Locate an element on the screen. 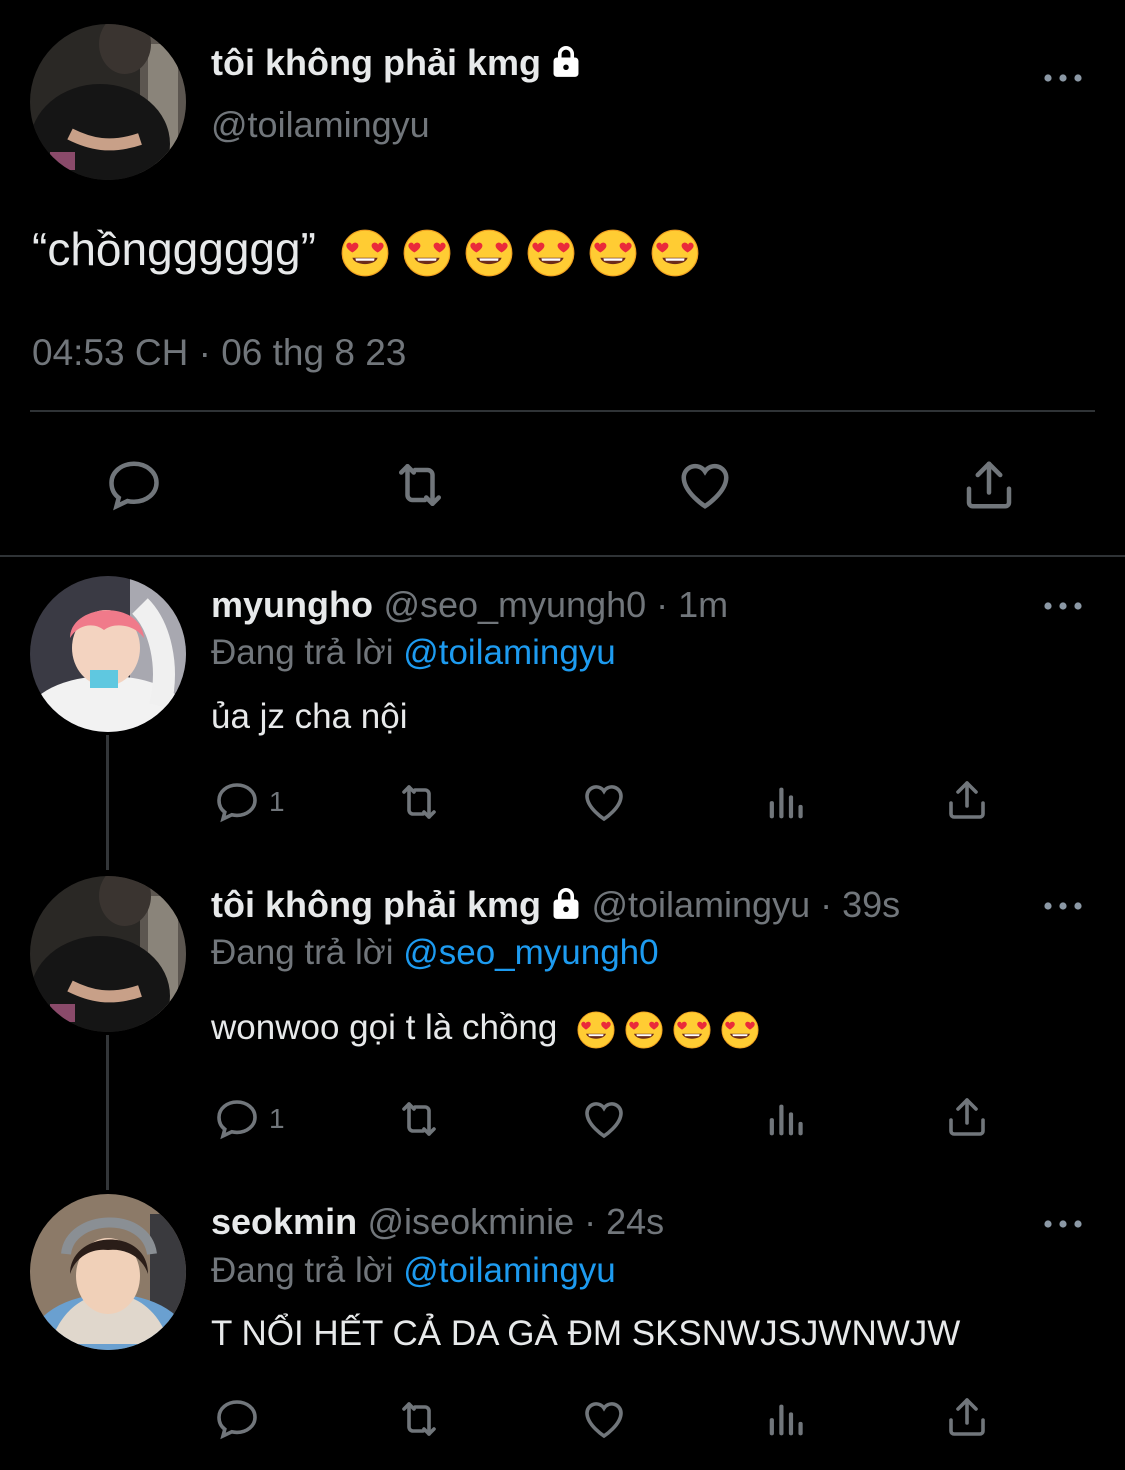 The height and width of the screenshot is (1470, 1125). reply-text: wonwoo gọi t là chồng is located at coordinates (485, 1028).